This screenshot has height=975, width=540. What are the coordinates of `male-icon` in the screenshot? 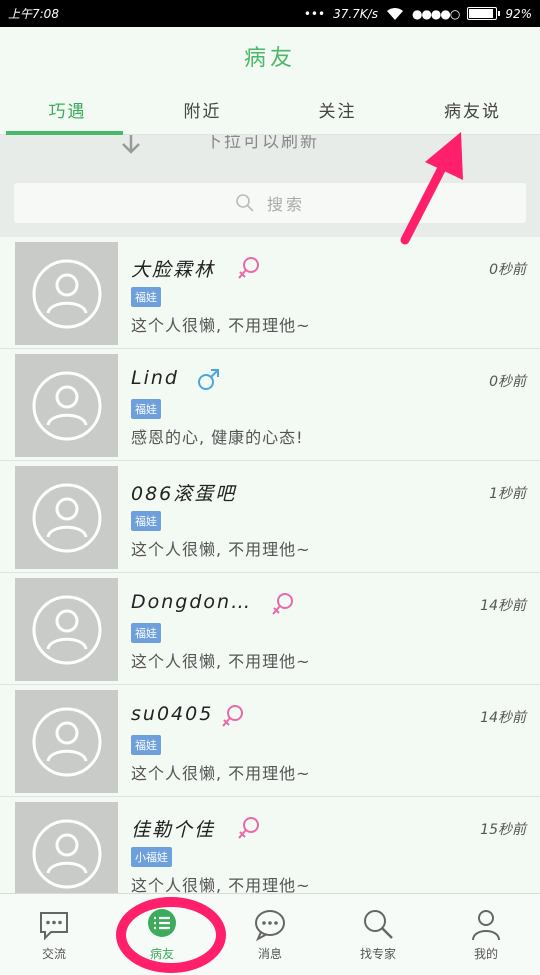 It's located at (208, 379).